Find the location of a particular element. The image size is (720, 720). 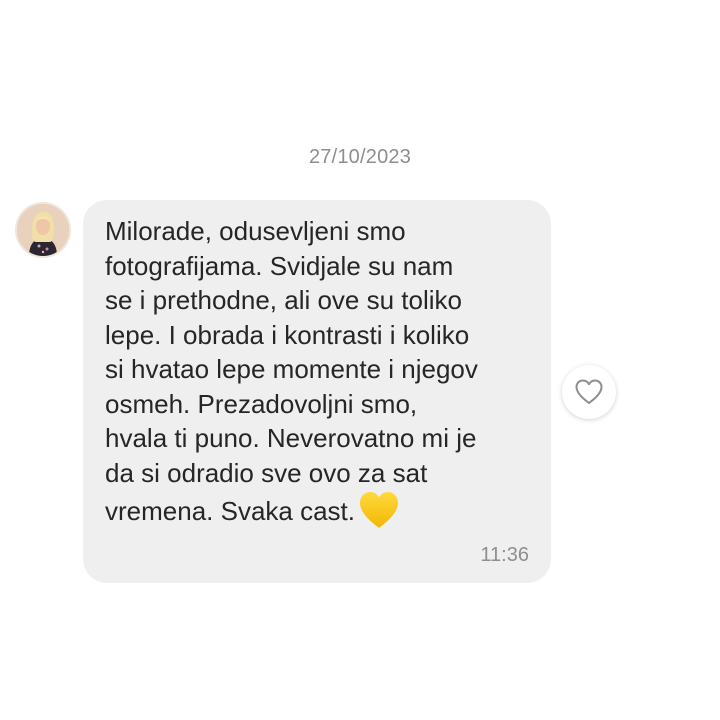

sender-avatar is located at coordinates (43, 230).